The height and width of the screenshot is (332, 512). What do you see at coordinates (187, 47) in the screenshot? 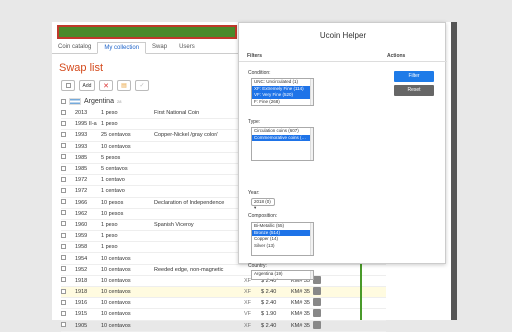
I see `tab-users: Users` at bounding box center [187, 47].